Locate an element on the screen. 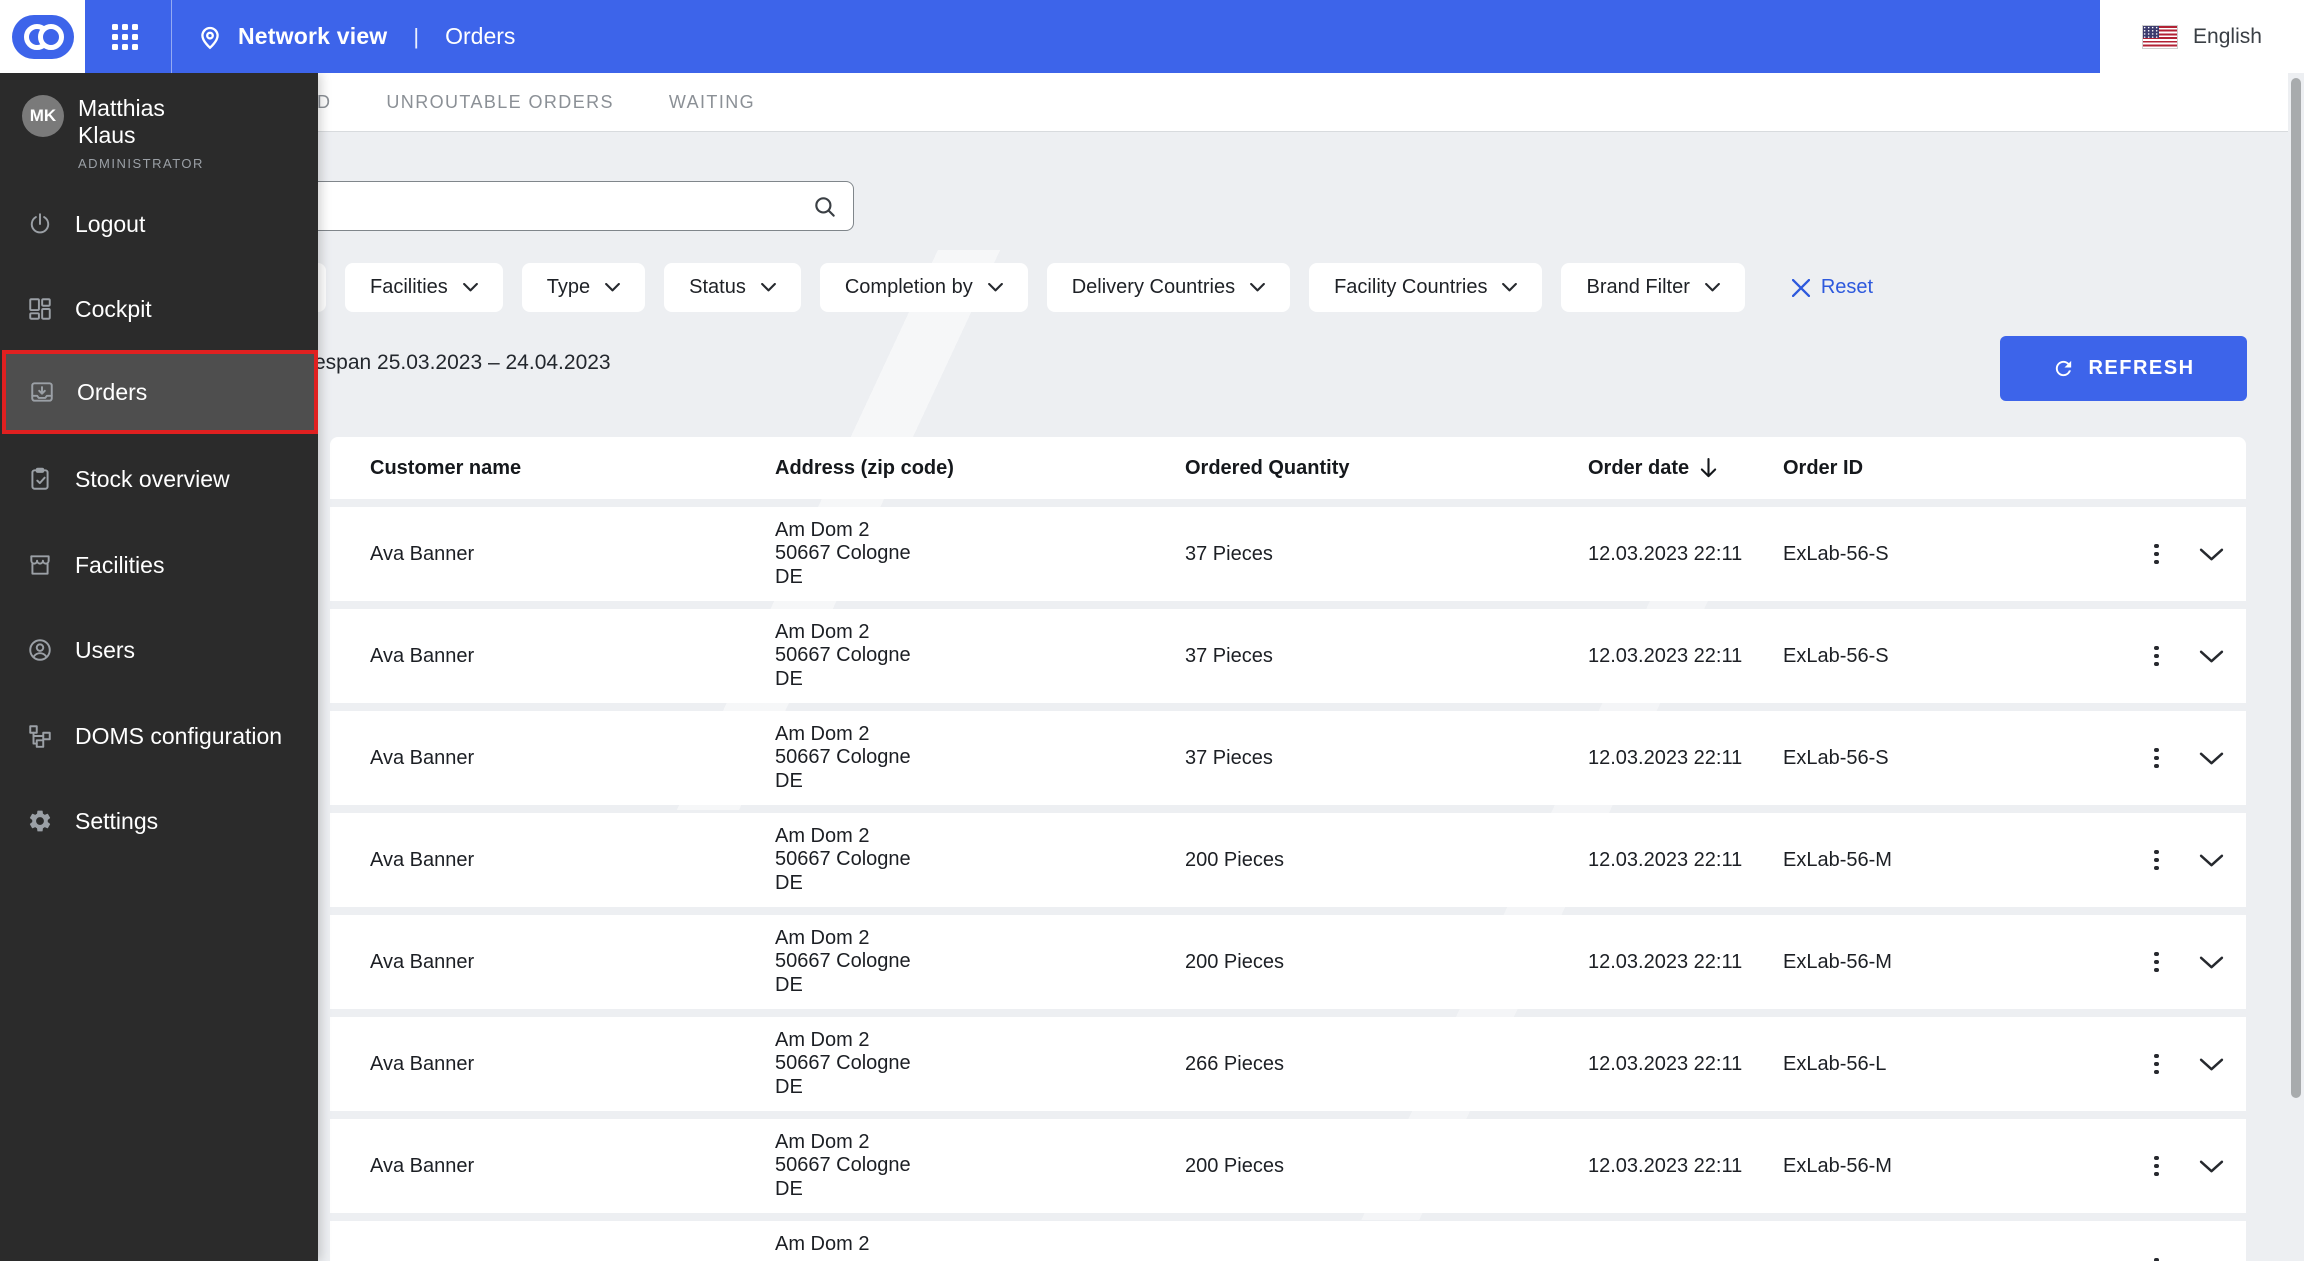 The height and width of the screenshot is (1261, 2304). filter-chip-type: Type is located at coordinates (583, 287).